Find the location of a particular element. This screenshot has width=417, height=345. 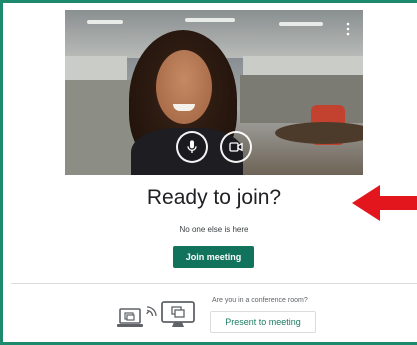

office-window is located at coordinates (96, 69).